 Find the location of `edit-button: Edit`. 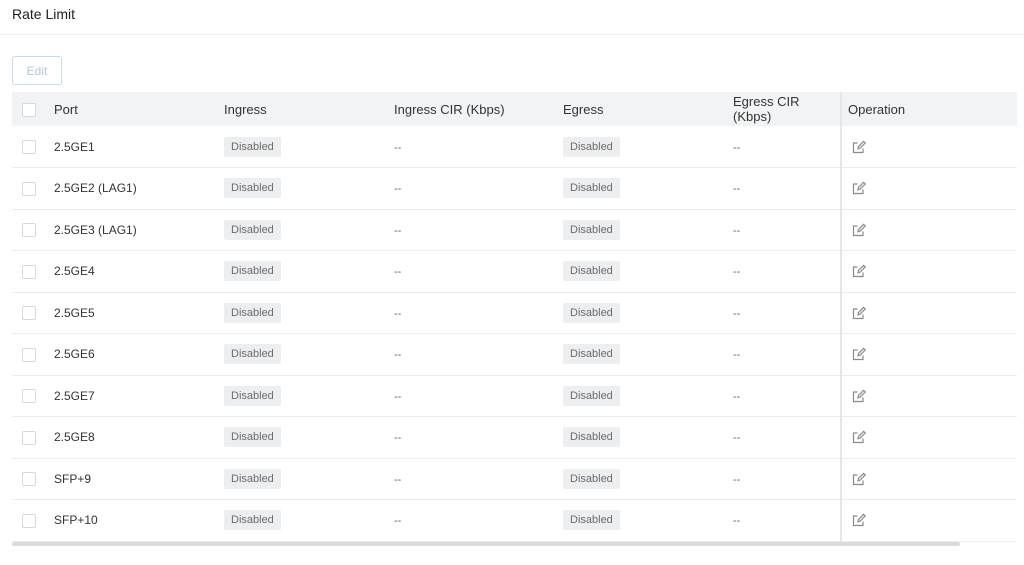

edit-button: Edit is located at coordinates (37, 70).